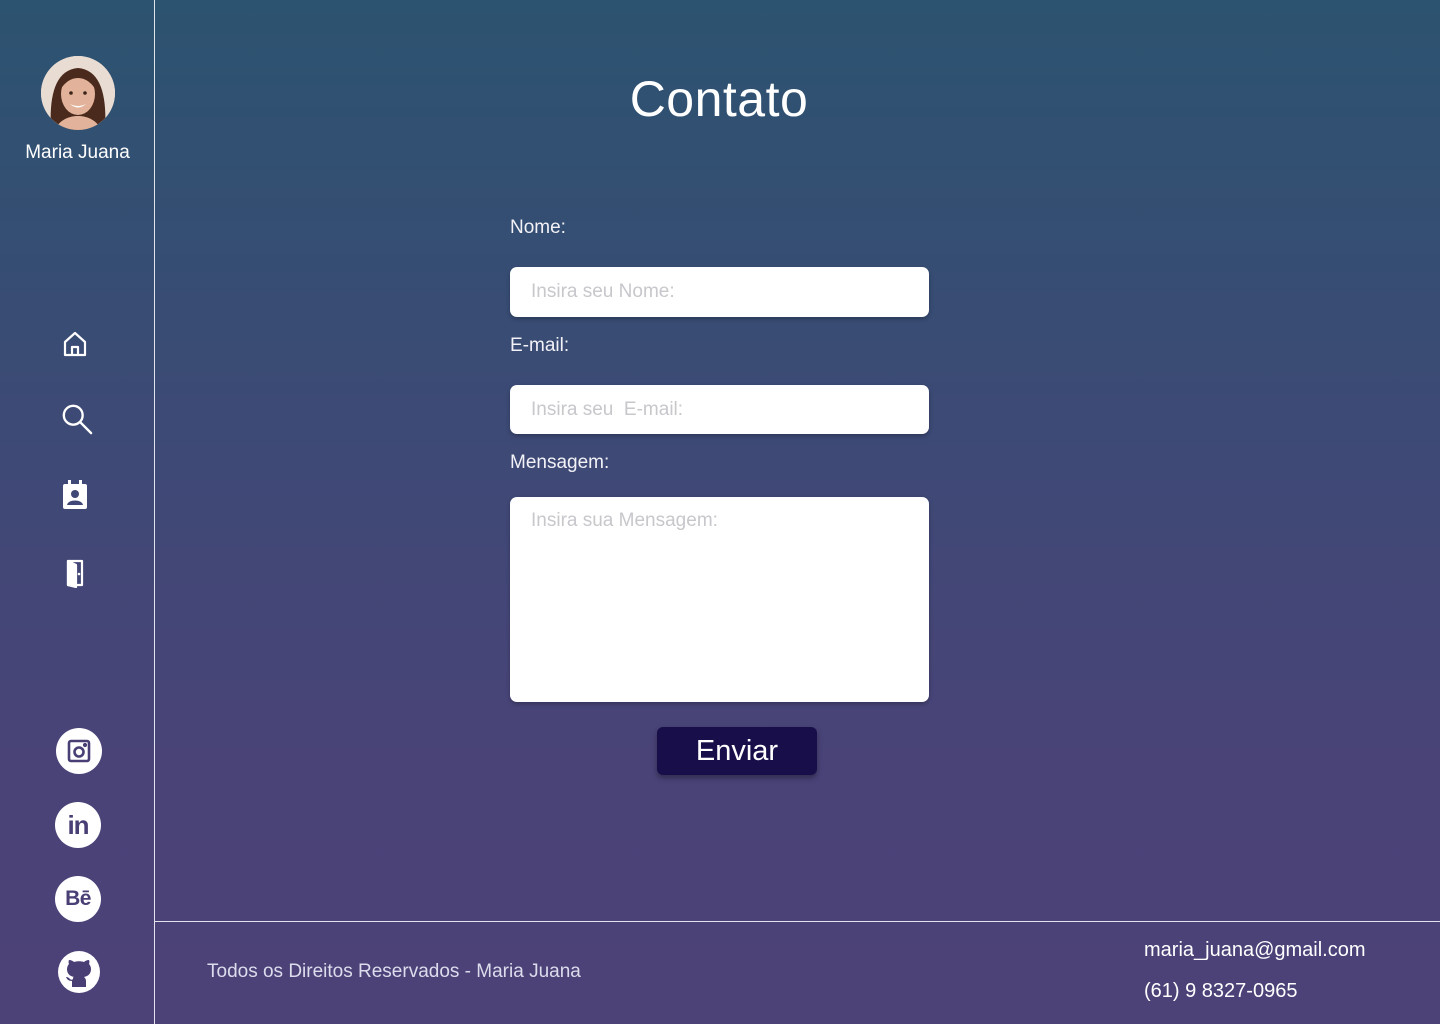 This screenshot has width=1440, height=1024. I want to click on name-label: Nome:, so click(538, 227).